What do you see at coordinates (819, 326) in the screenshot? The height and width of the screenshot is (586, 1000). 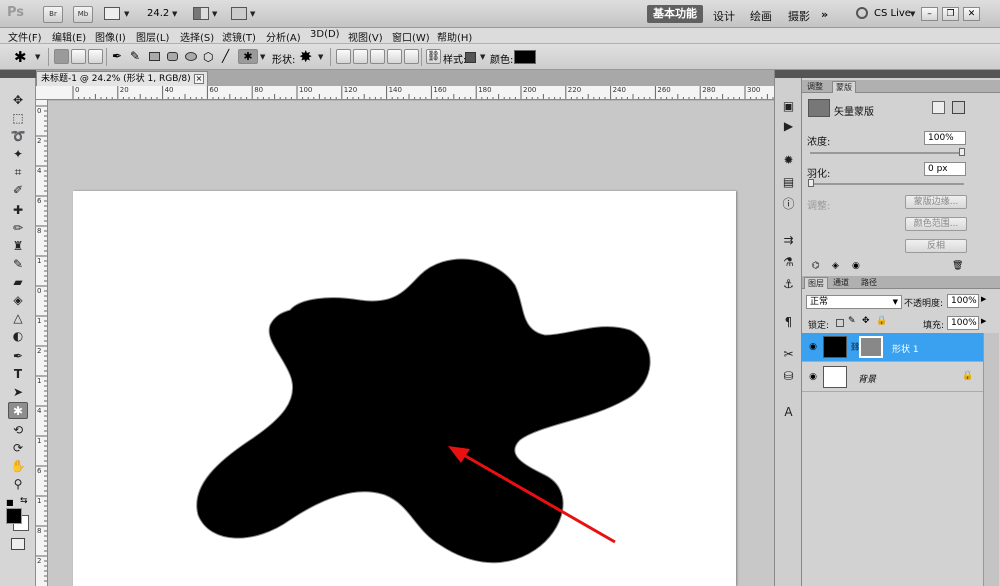 I see `lock-label: 锁定:` at bounding box center [819, 326].